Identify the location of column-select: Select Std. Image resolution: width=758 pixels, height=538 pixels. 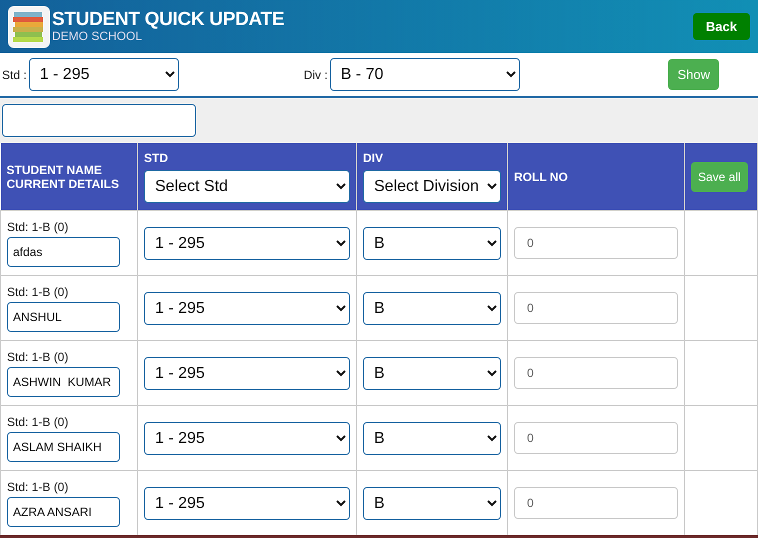
(247, 186).